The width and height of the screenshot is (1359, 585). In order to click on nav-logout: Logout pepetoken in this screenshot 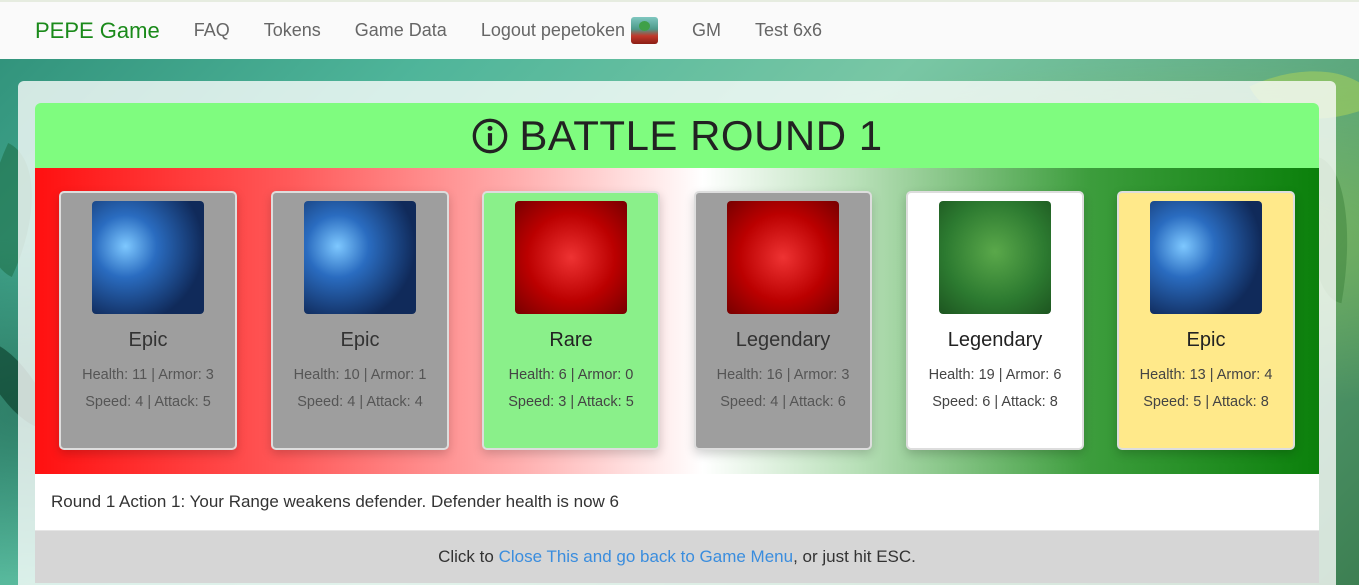, I will do `click(569, 30)`.